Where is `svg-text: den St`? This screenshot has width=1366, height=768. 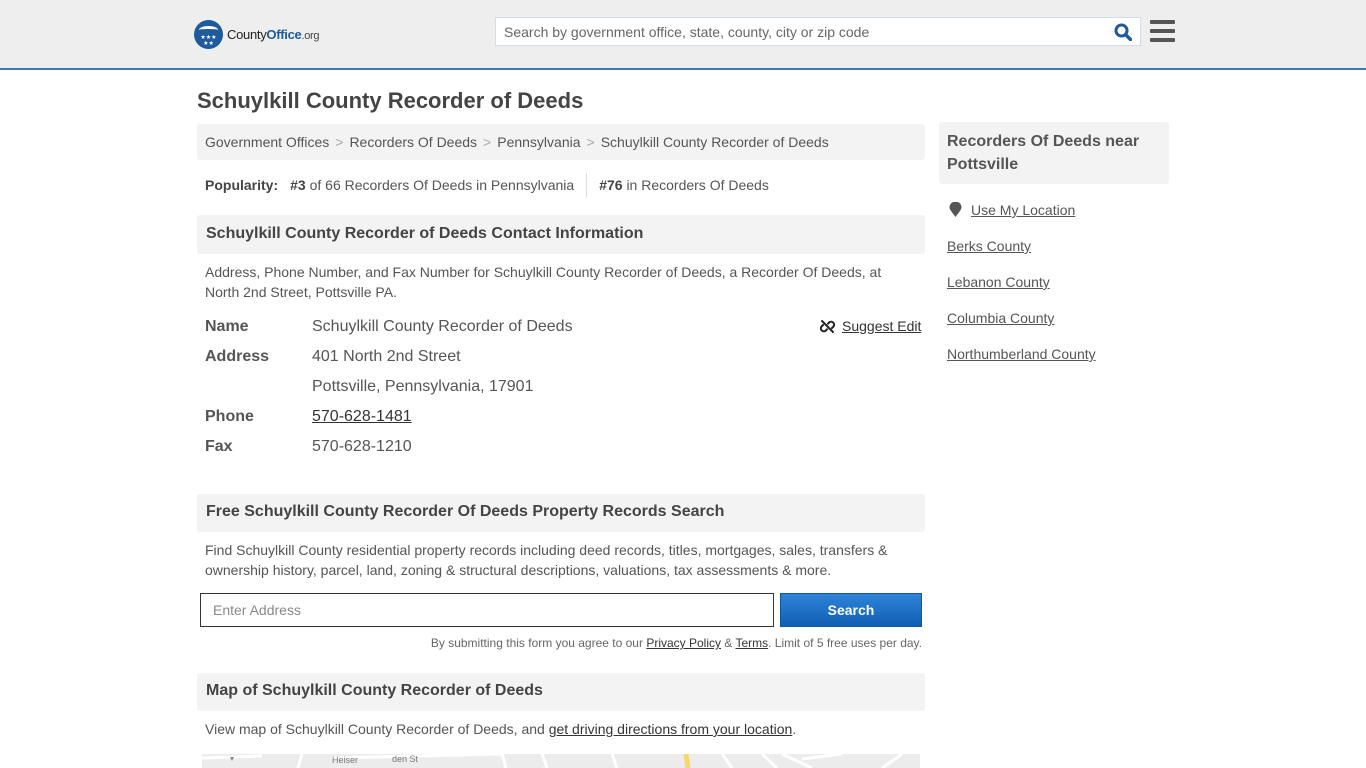
svg-text: den St is located at coordinates (405, 759).